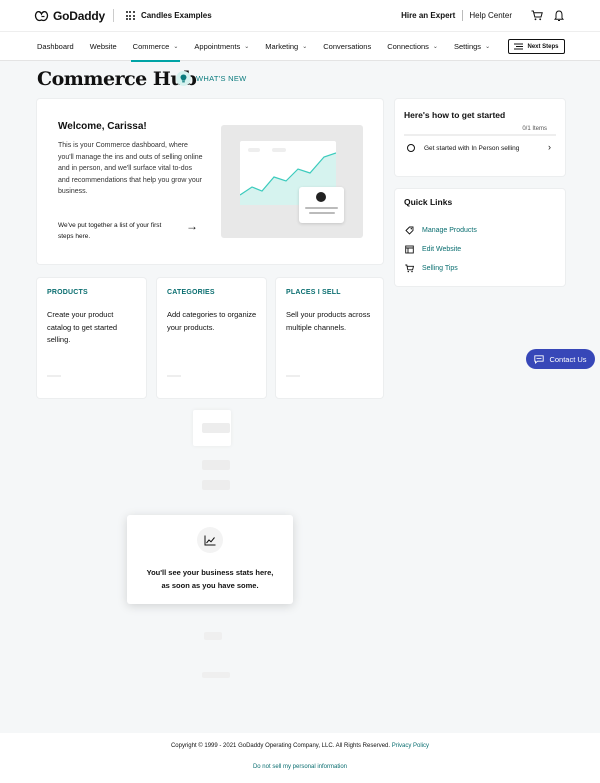 The height and width of the screenshot is (783, 600). I want to click on nav-label: Connections, so click(408, 46).